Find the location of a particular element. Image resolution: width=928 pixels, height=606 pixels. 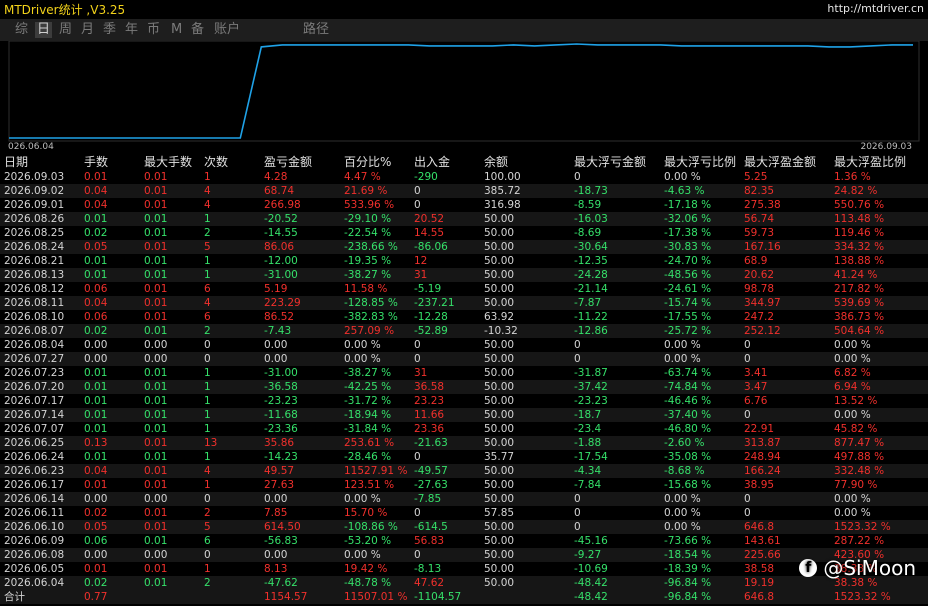

column-header: 最大浮盈金额 is located at coordinates (780, 162).